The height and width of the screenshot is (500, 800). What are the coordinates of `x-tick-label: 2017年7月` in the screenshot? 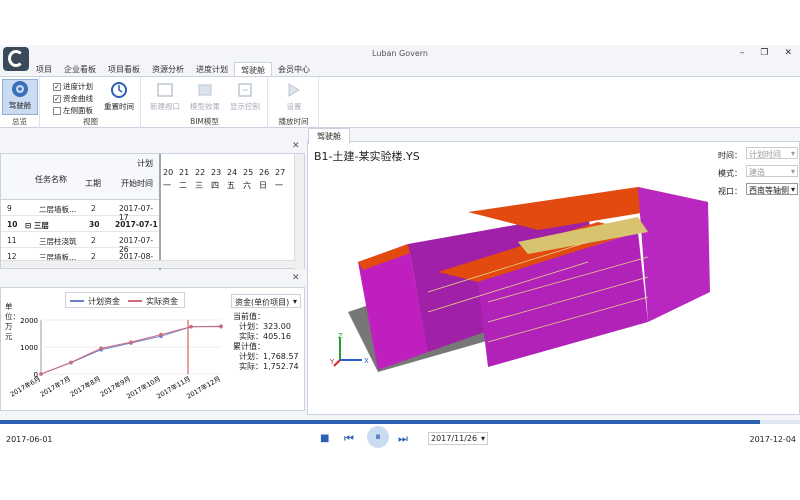 It's located at (55, 386).